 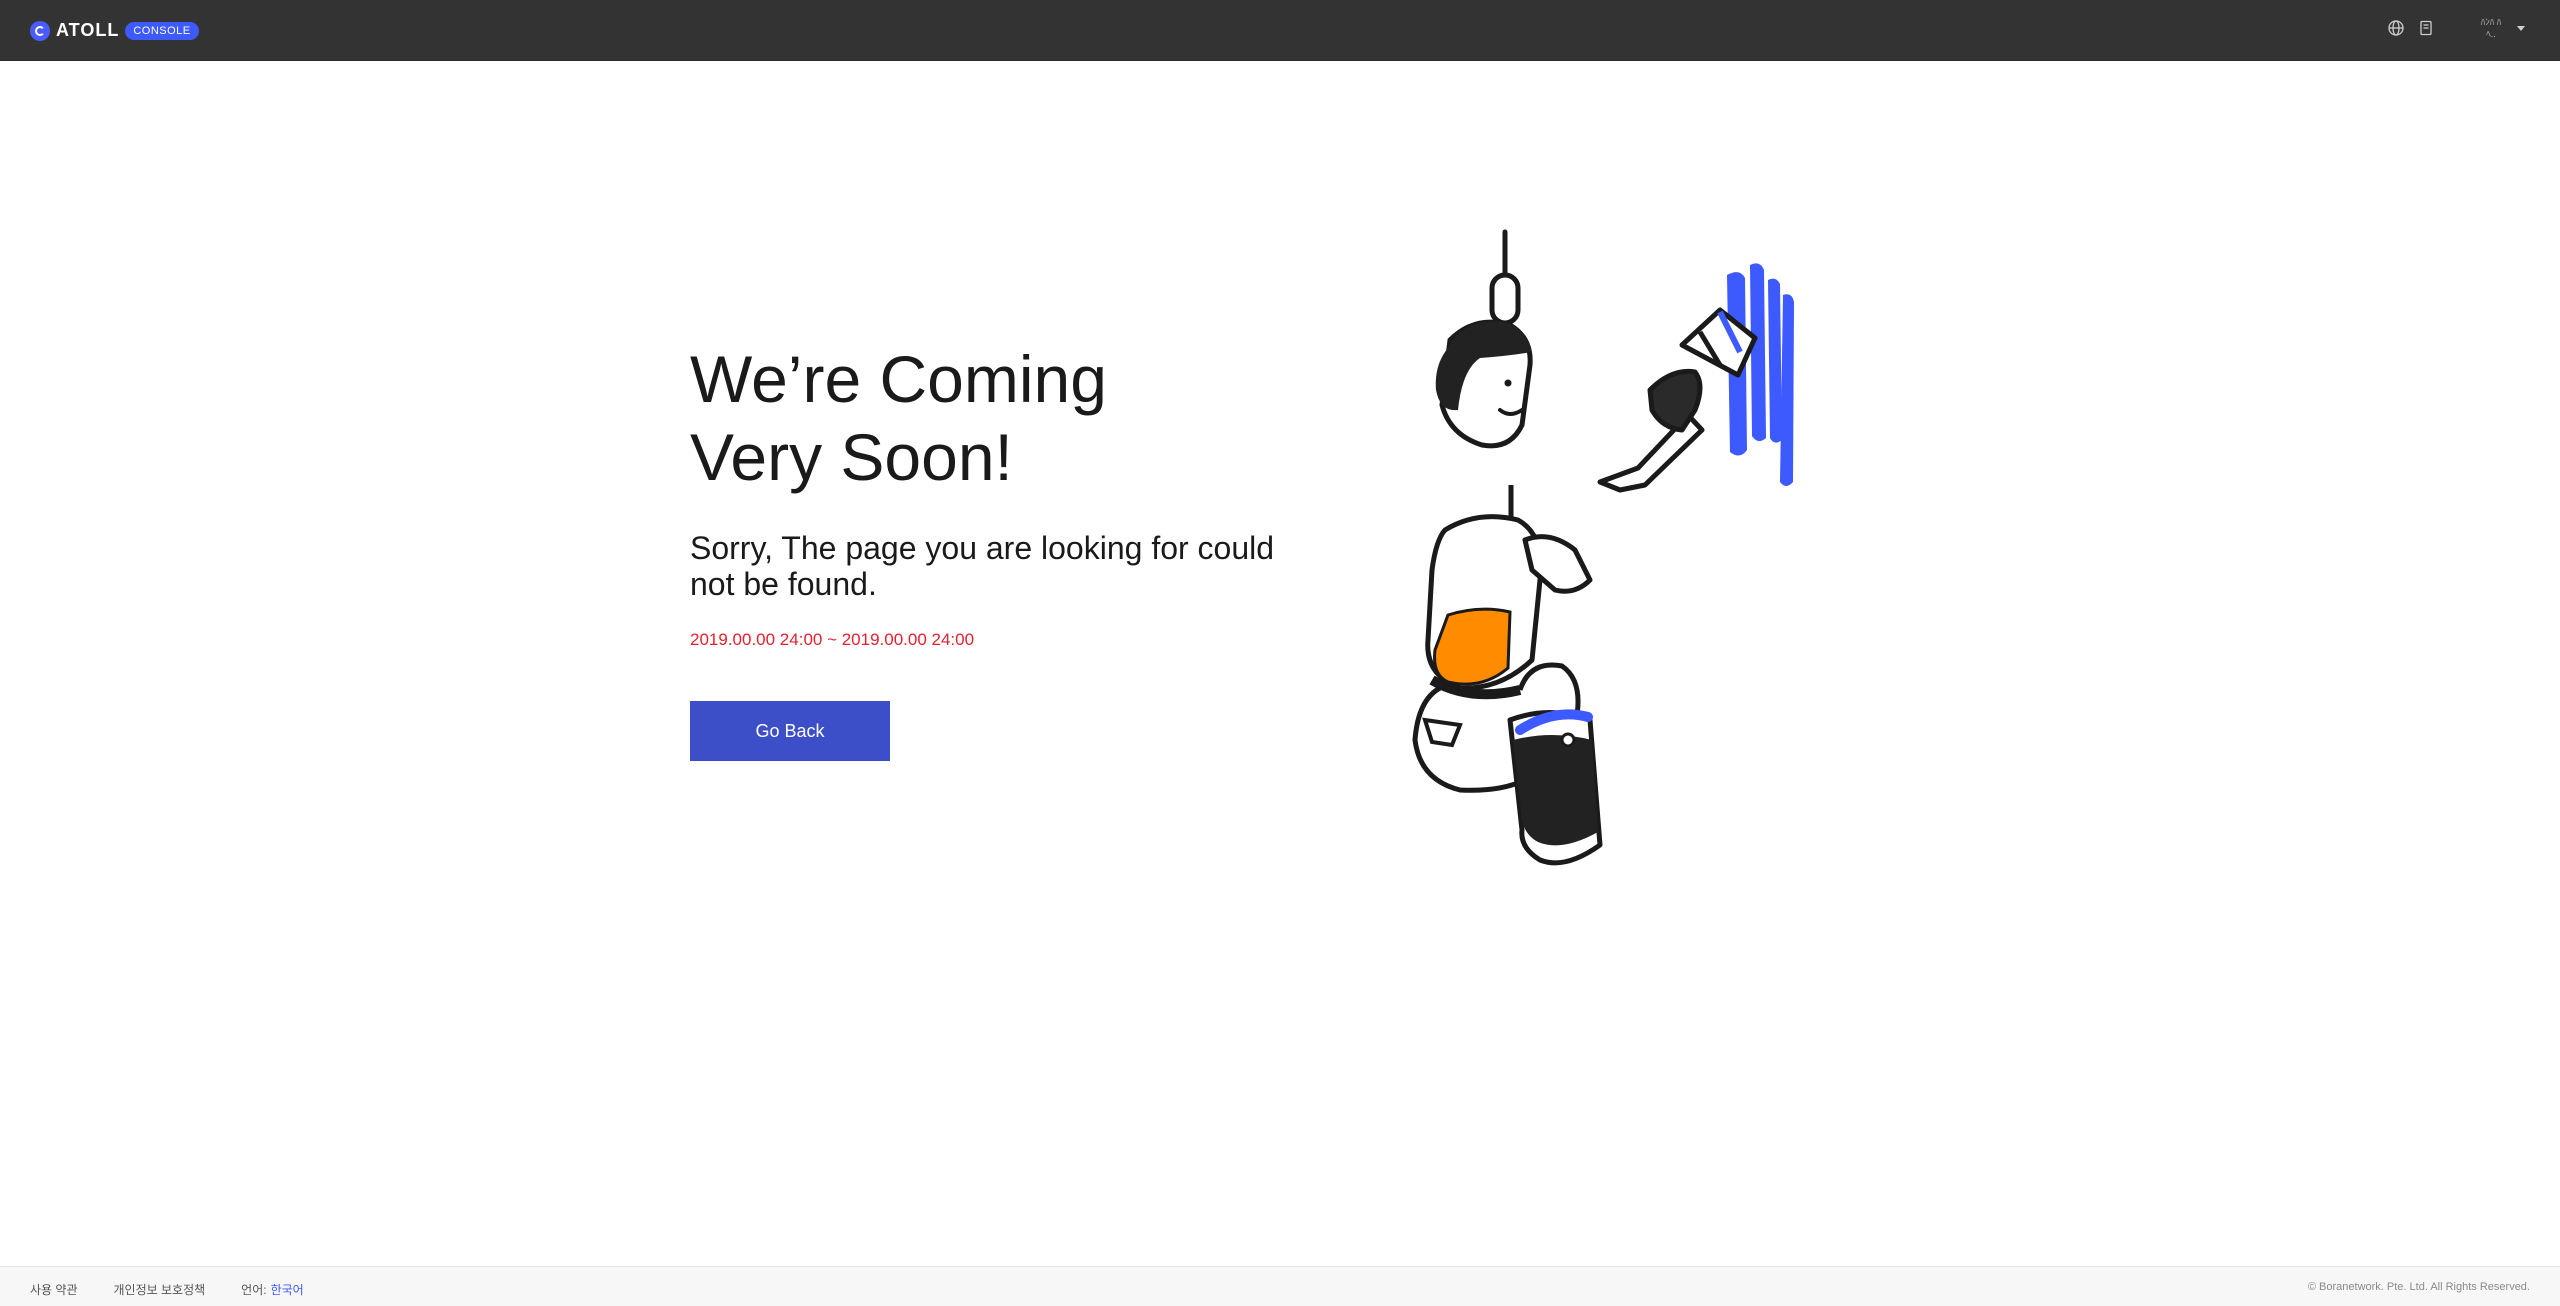 I want to click on brand: ATOLL CONSOLE, so click(x=114, y=30).